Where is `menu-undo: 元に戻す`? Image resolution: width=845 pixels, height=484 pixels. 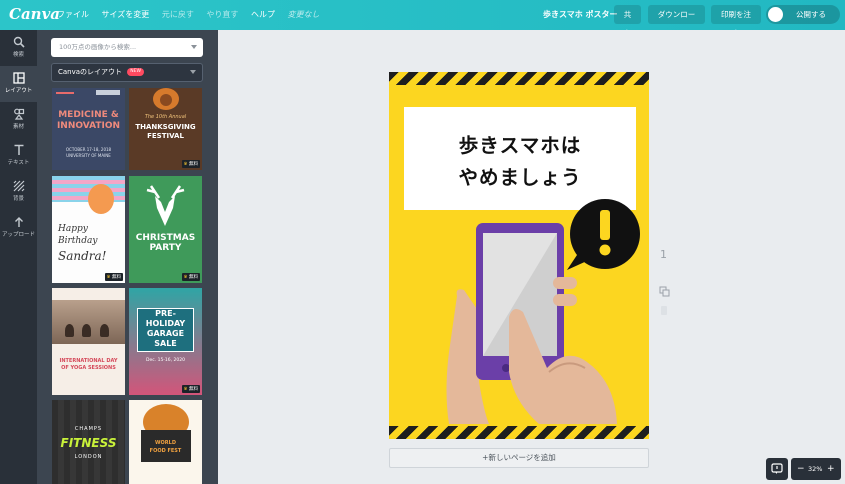
menu-undo: 元に戻す is located at coordinates (178, 15).